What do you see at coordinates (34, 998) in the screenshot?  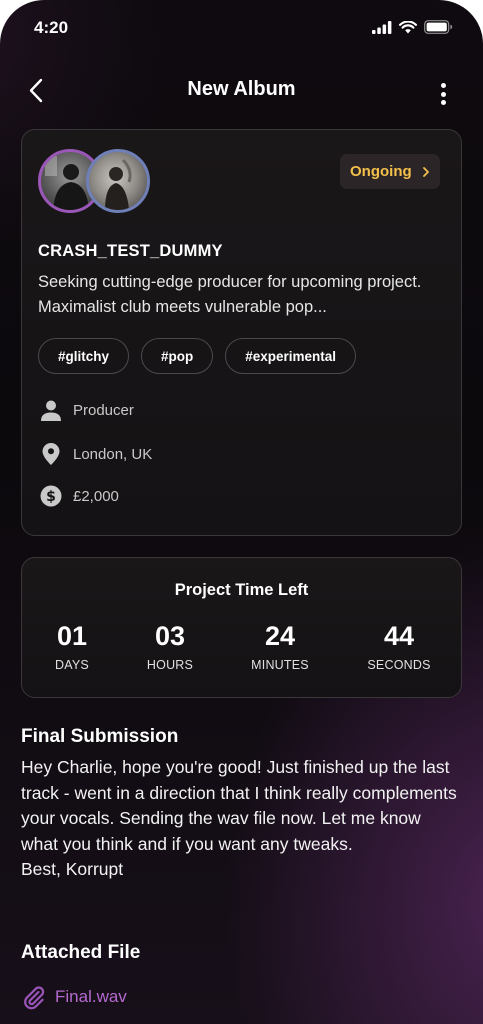 I see `paperclip-icon` at bounding box center [34, 998].